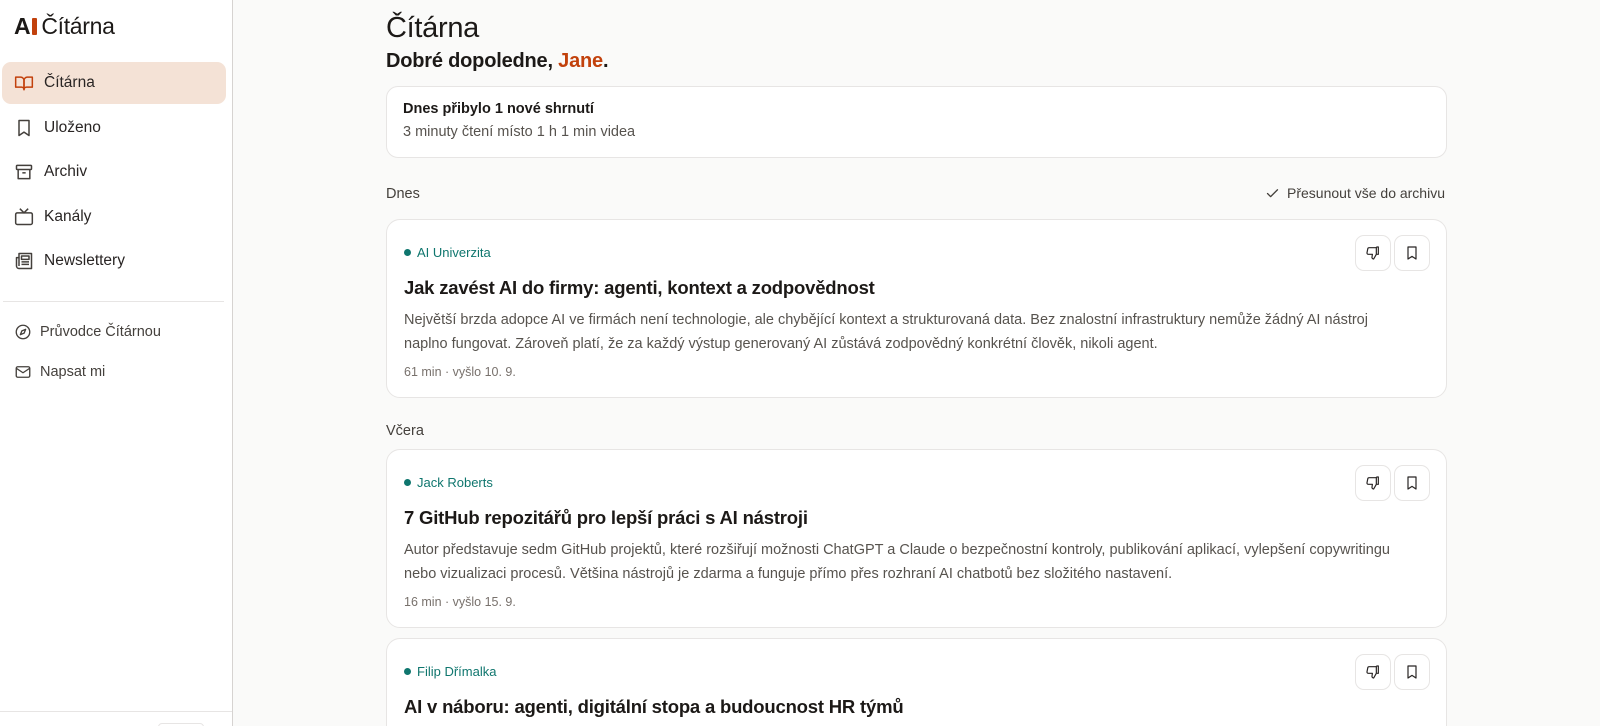  What do you see at coordinates (72, 127) in the screenshot?
I see `sidebar-item-label: Uloženo` at bounding box center [72, 127].